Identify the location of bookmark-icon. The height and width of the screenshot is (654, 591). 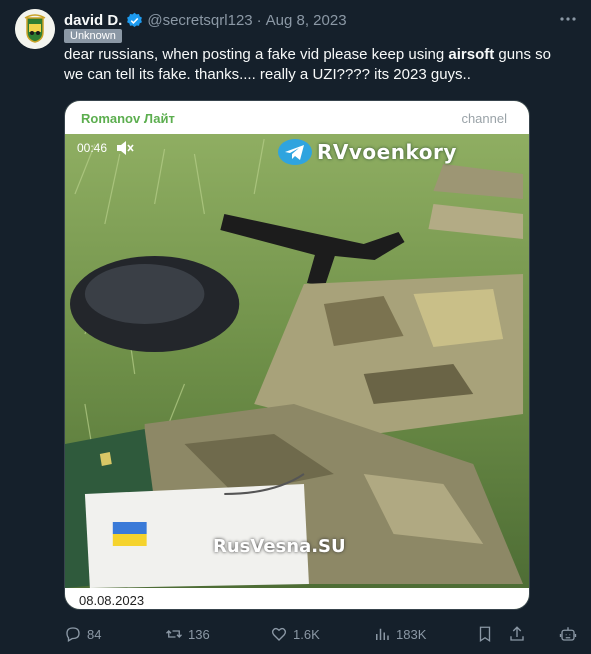
(485, 634).